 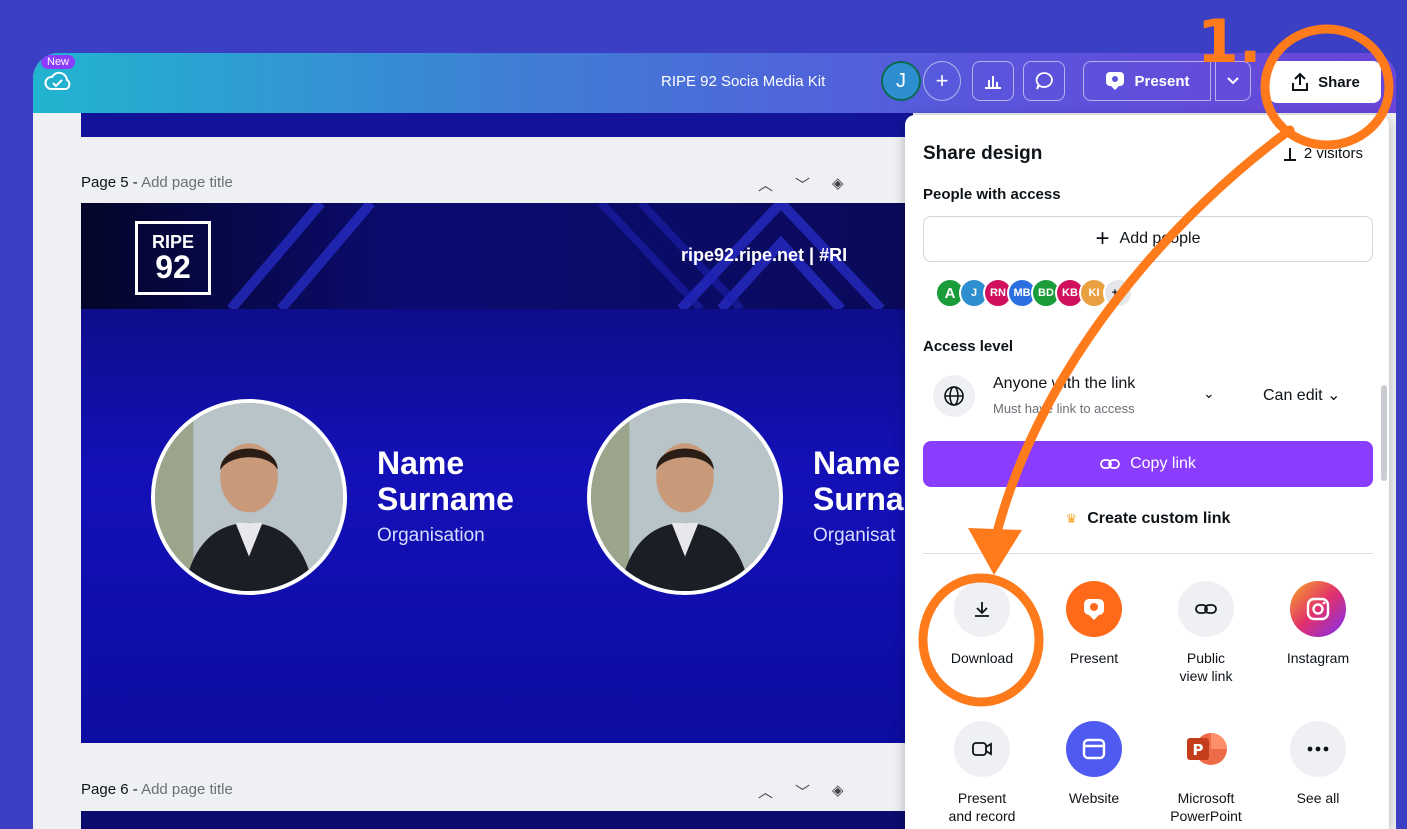 I want to click on more-collaborators-badge: +1, so click(x=1118, y=293).